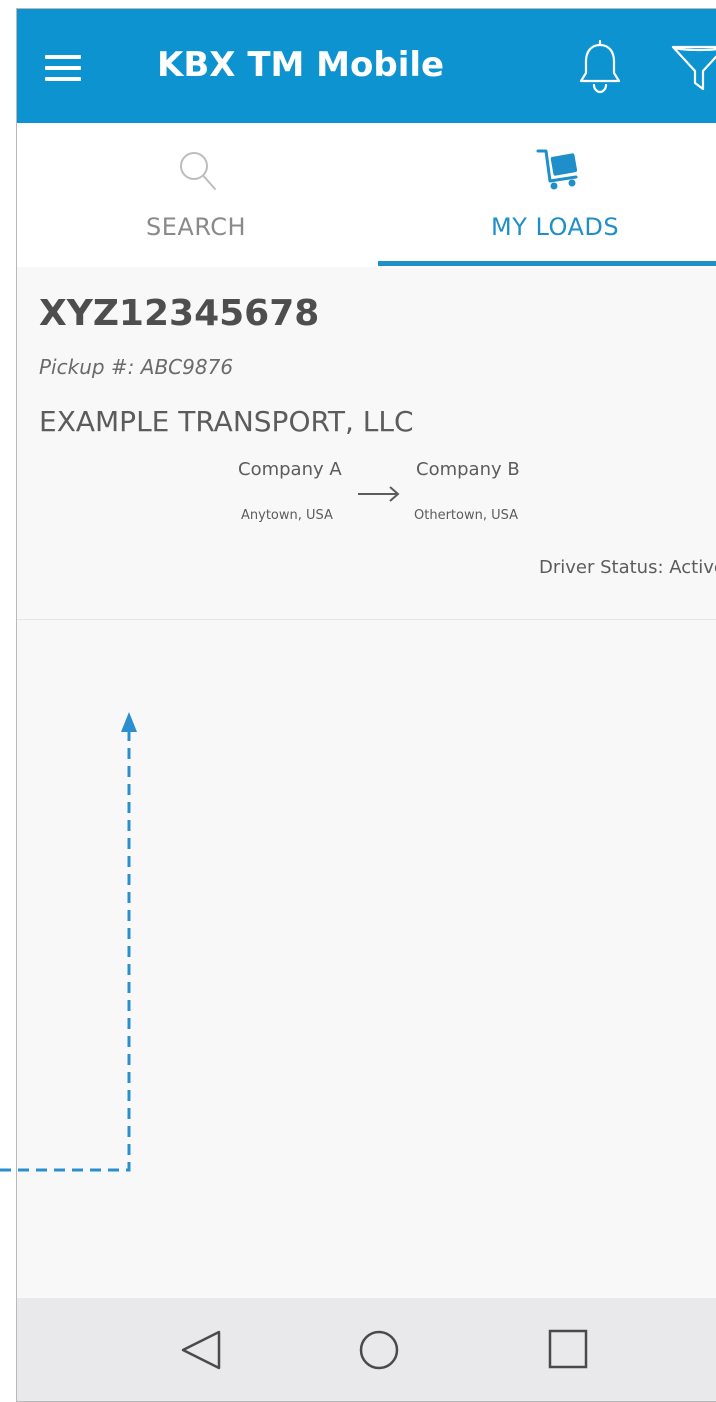 The height and width of the screenshot is (1402, 716). Describe the element at coordinates (547, 263) in the screenshot. I see `active-tab-indicator` at that location.